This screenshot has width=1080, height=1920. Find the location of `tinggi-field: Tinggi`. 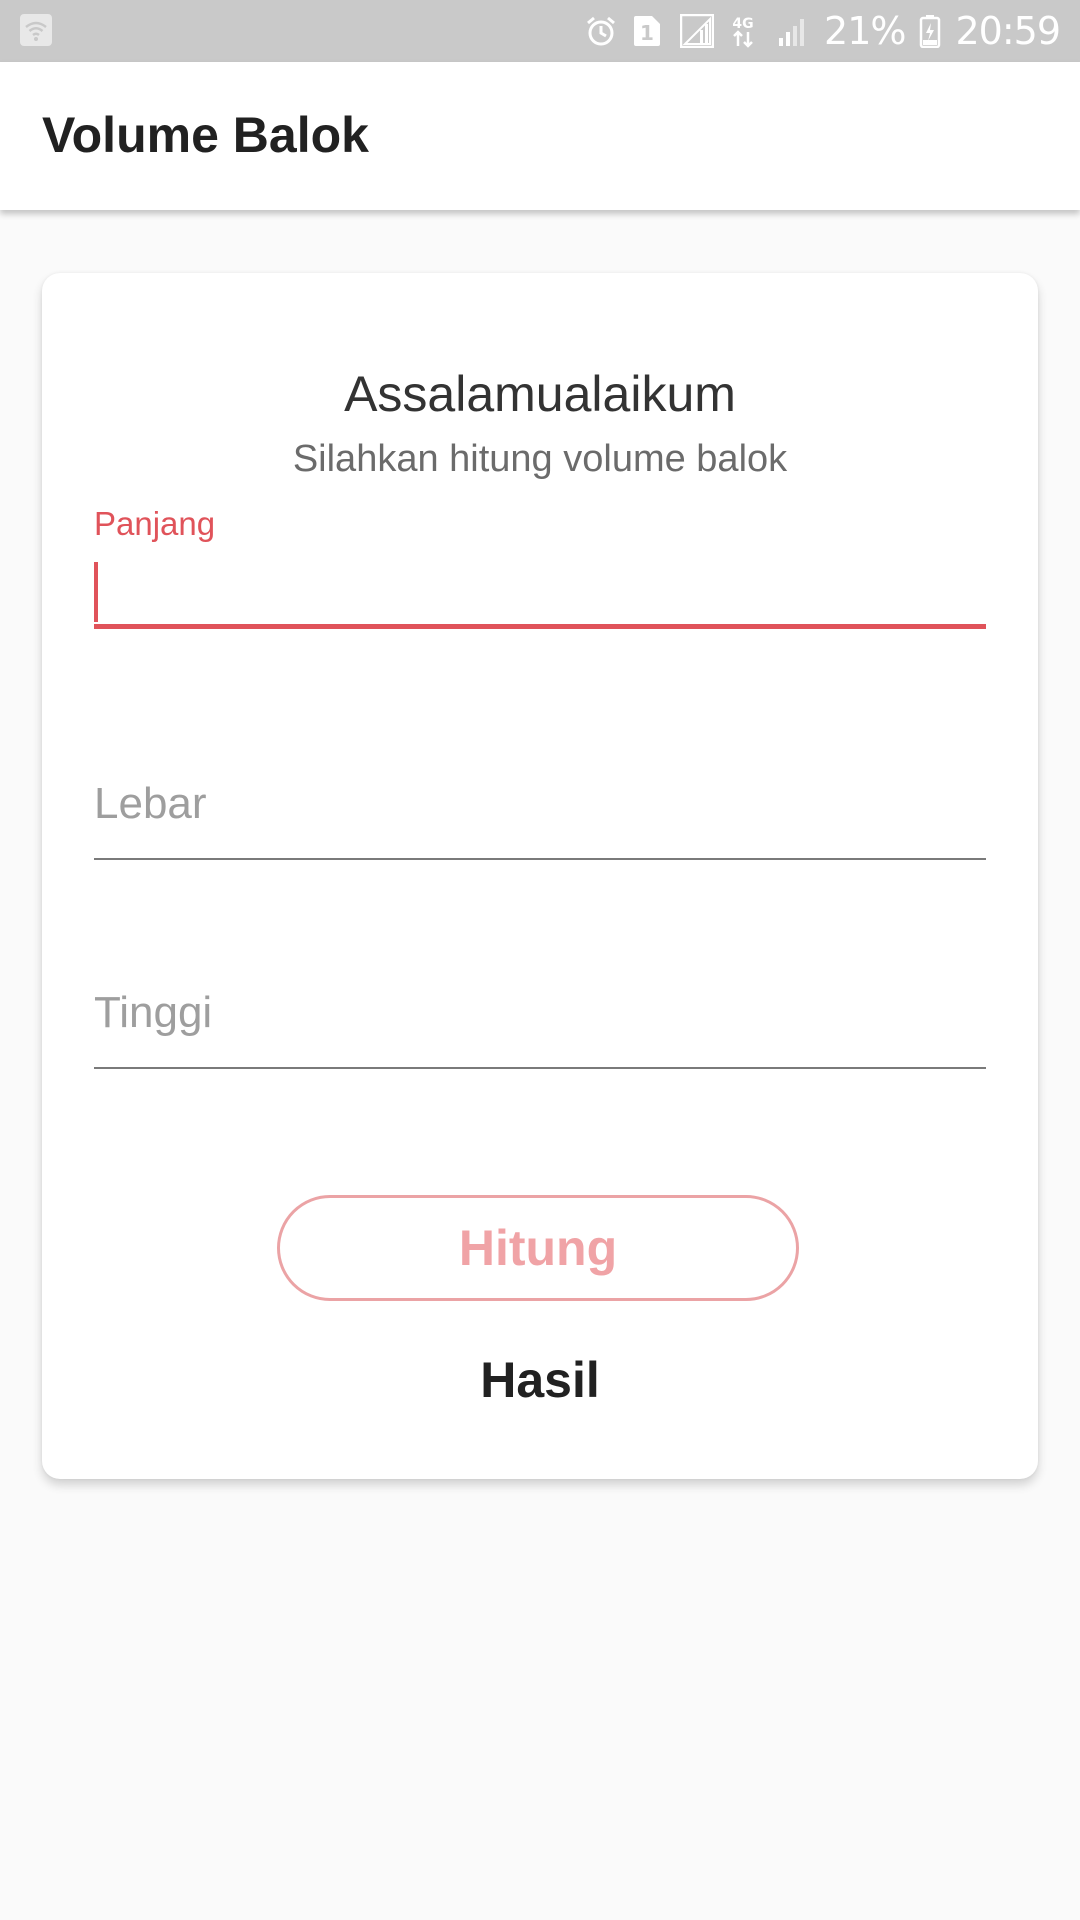

tinggi-field: Tinggi is located at coordinates (540, 1026).